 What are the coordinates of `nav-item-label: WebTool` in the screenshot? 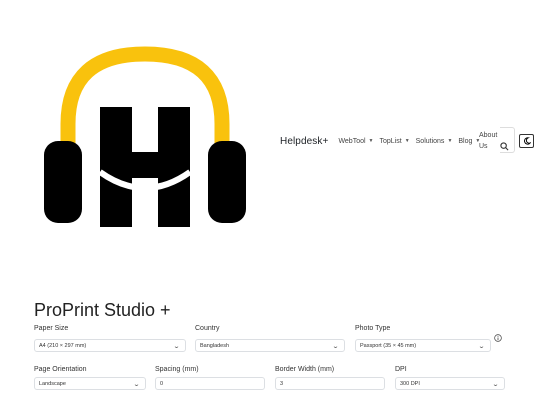 It's located at (352, 141).